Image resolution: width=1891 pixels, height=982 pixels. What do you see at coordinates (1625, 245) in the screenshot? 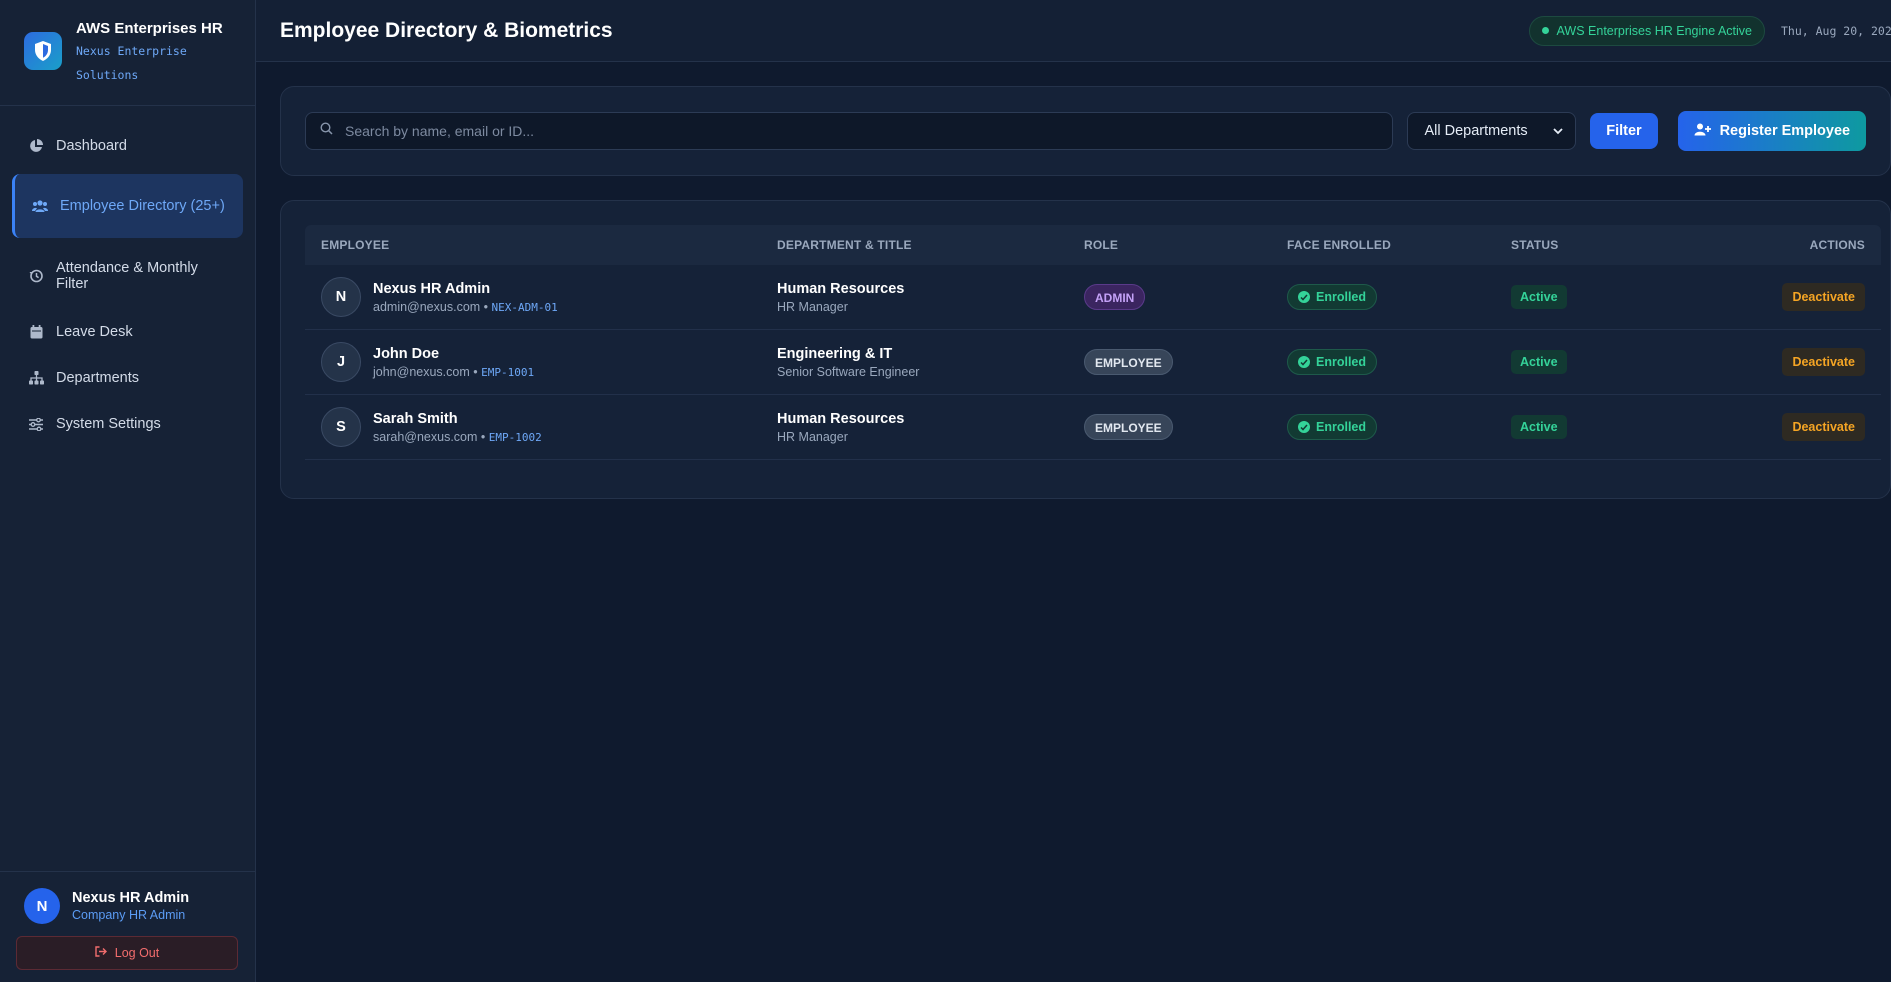
I see `col-header-status: STATUS` at bounding box center [1625, 245].